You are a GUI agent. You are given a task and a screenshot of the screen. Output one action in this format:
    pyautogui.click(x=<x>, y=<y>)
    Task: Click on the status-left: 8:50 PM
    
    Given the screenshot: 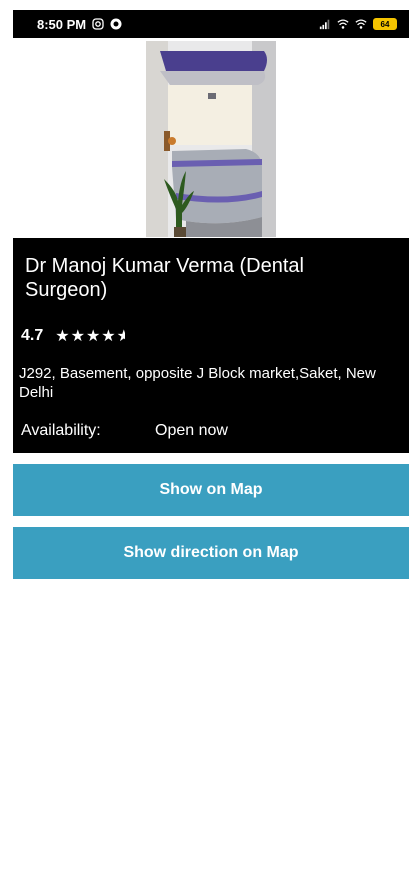 What is the action you would take?
    pyautogui.click(x=79, y=24)
    